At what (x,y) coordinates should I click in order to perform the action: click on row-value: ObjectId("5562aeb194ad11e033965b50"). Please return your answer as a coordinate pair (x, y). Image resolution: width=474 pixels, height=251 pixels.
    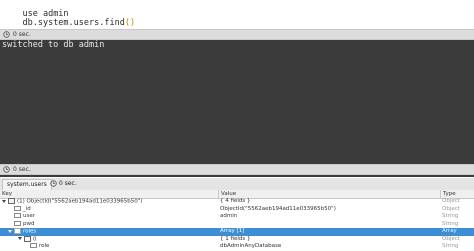
    Looking at the image, I should click on (278, 208).